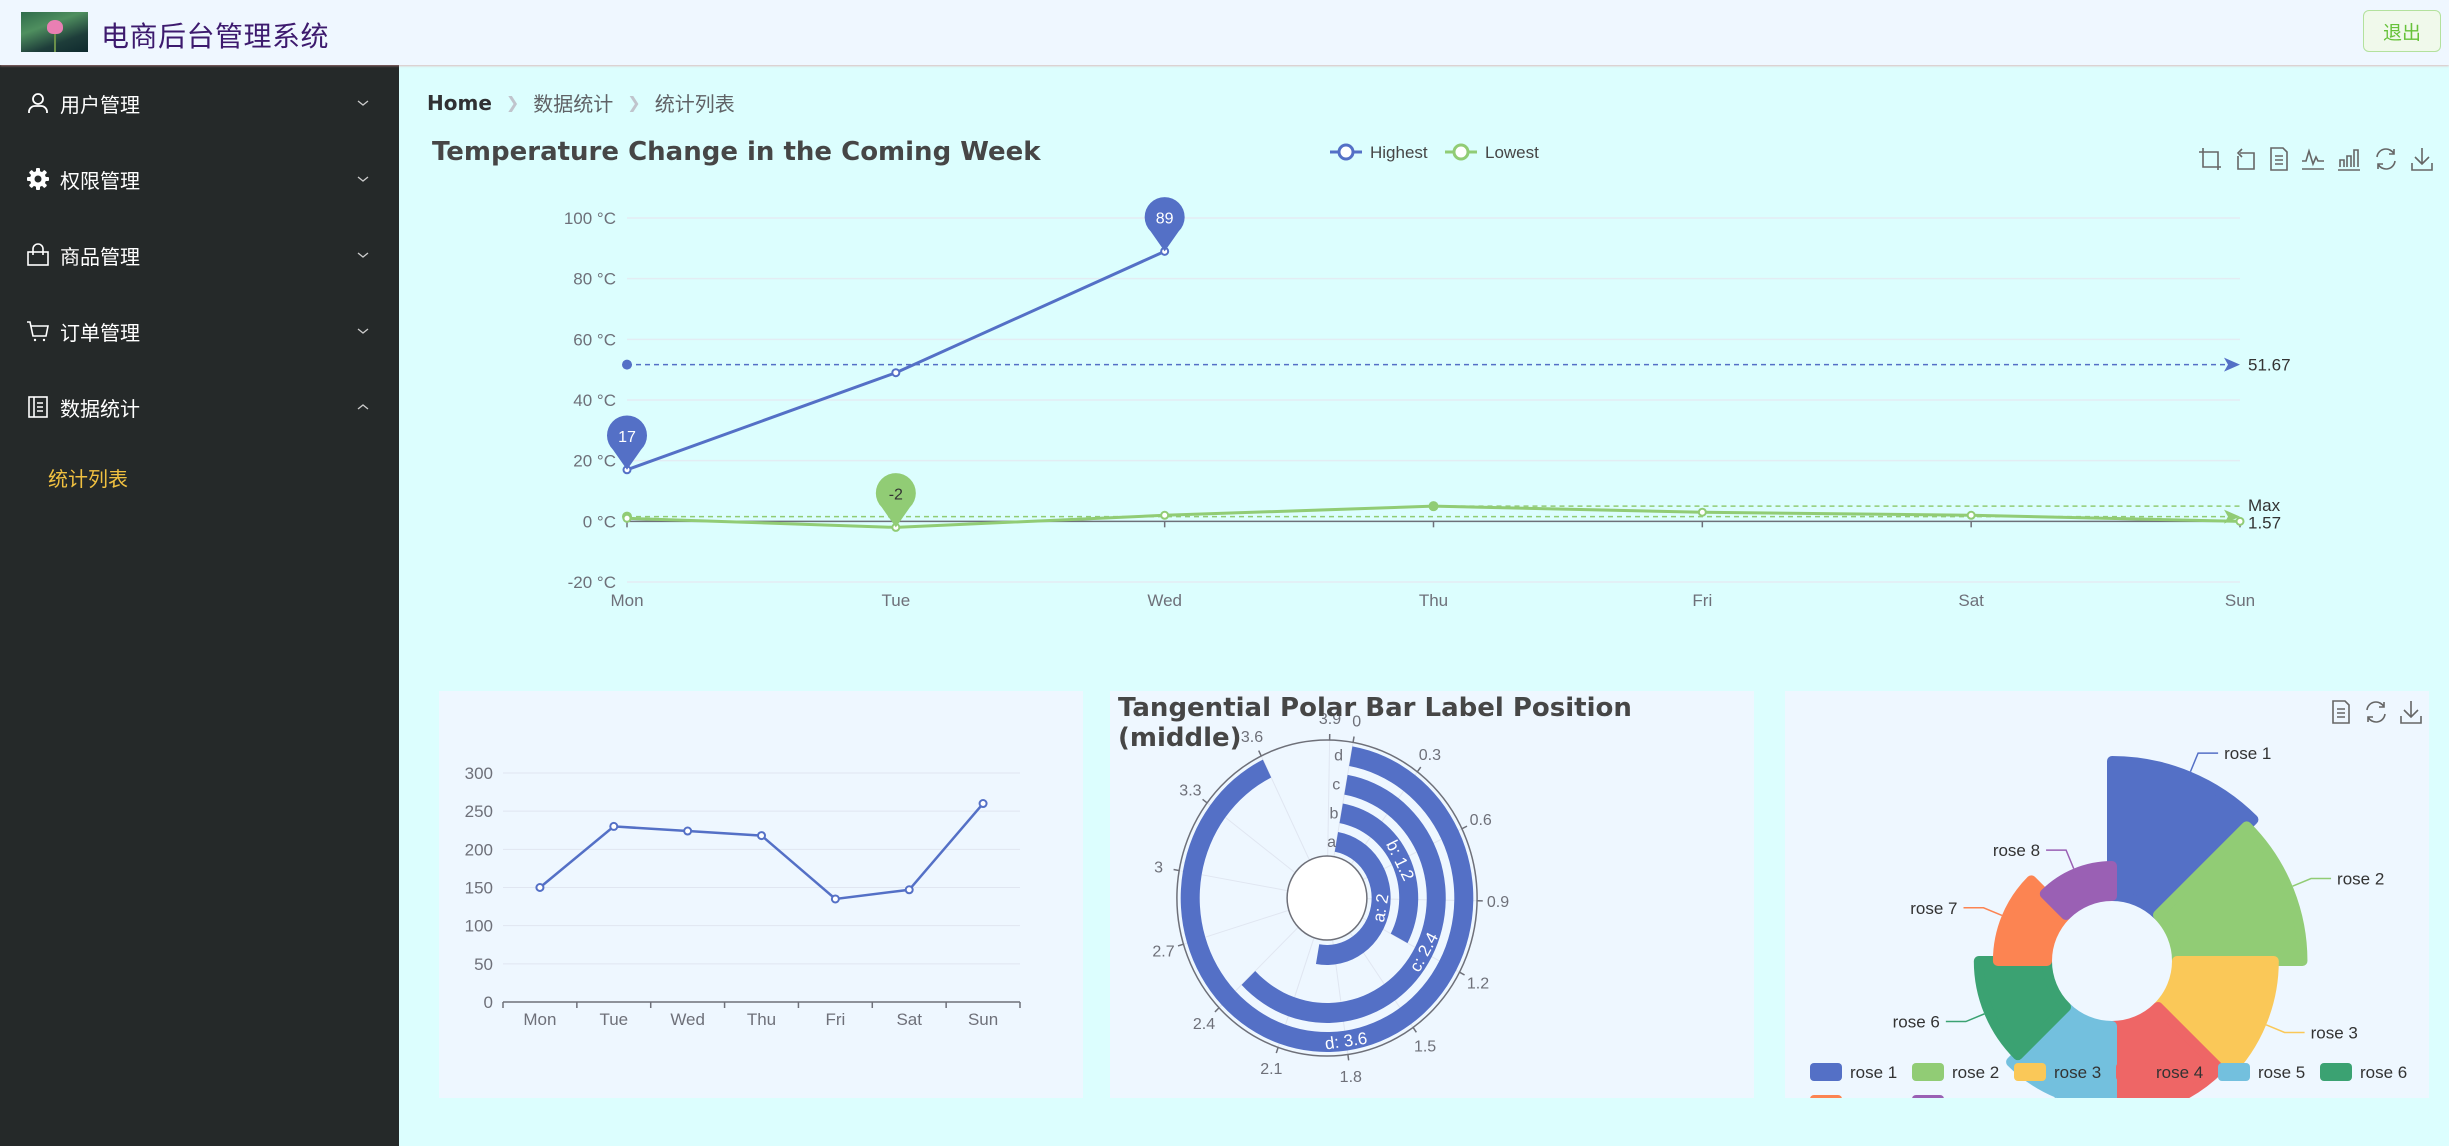 This screenshot has width=2449, height=1146. Describe the element at coordinates (2269, 365) in the screenshot. I see `average-line-label: 51.67` at that location.